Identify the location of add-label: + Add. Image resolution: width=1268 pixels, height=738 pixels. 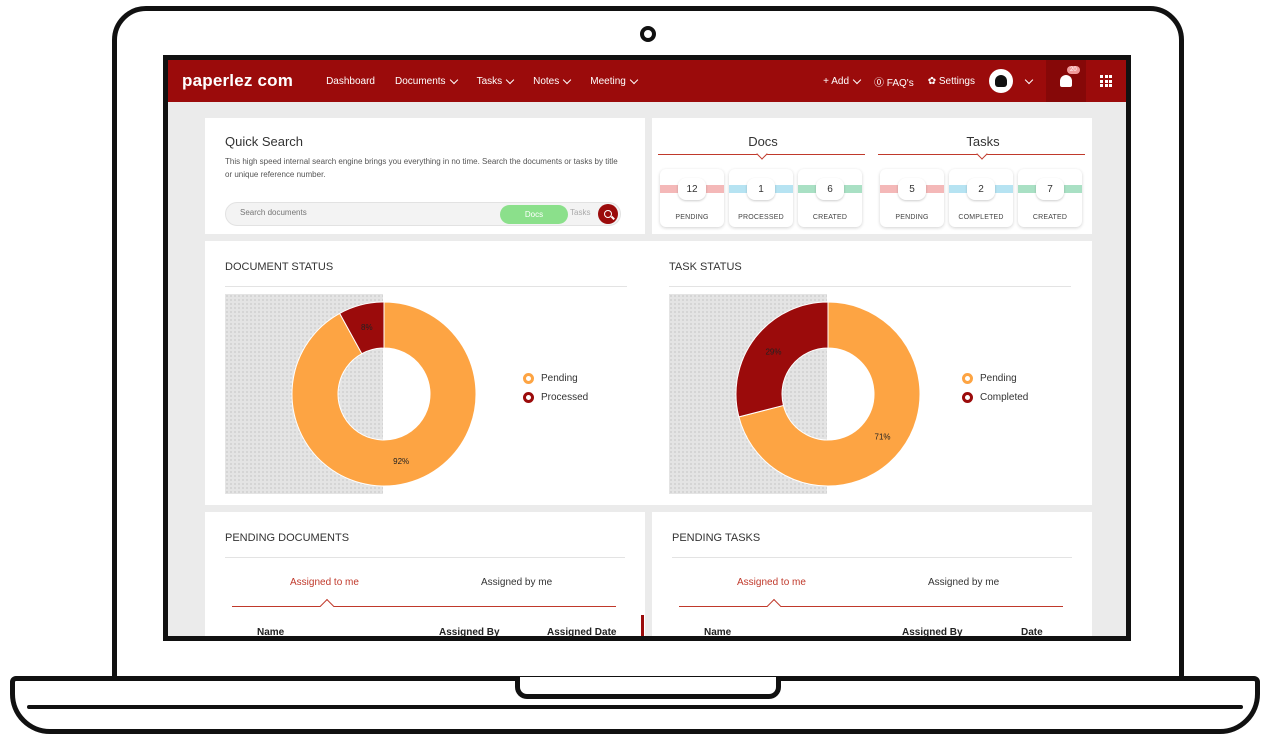
(836, 81).